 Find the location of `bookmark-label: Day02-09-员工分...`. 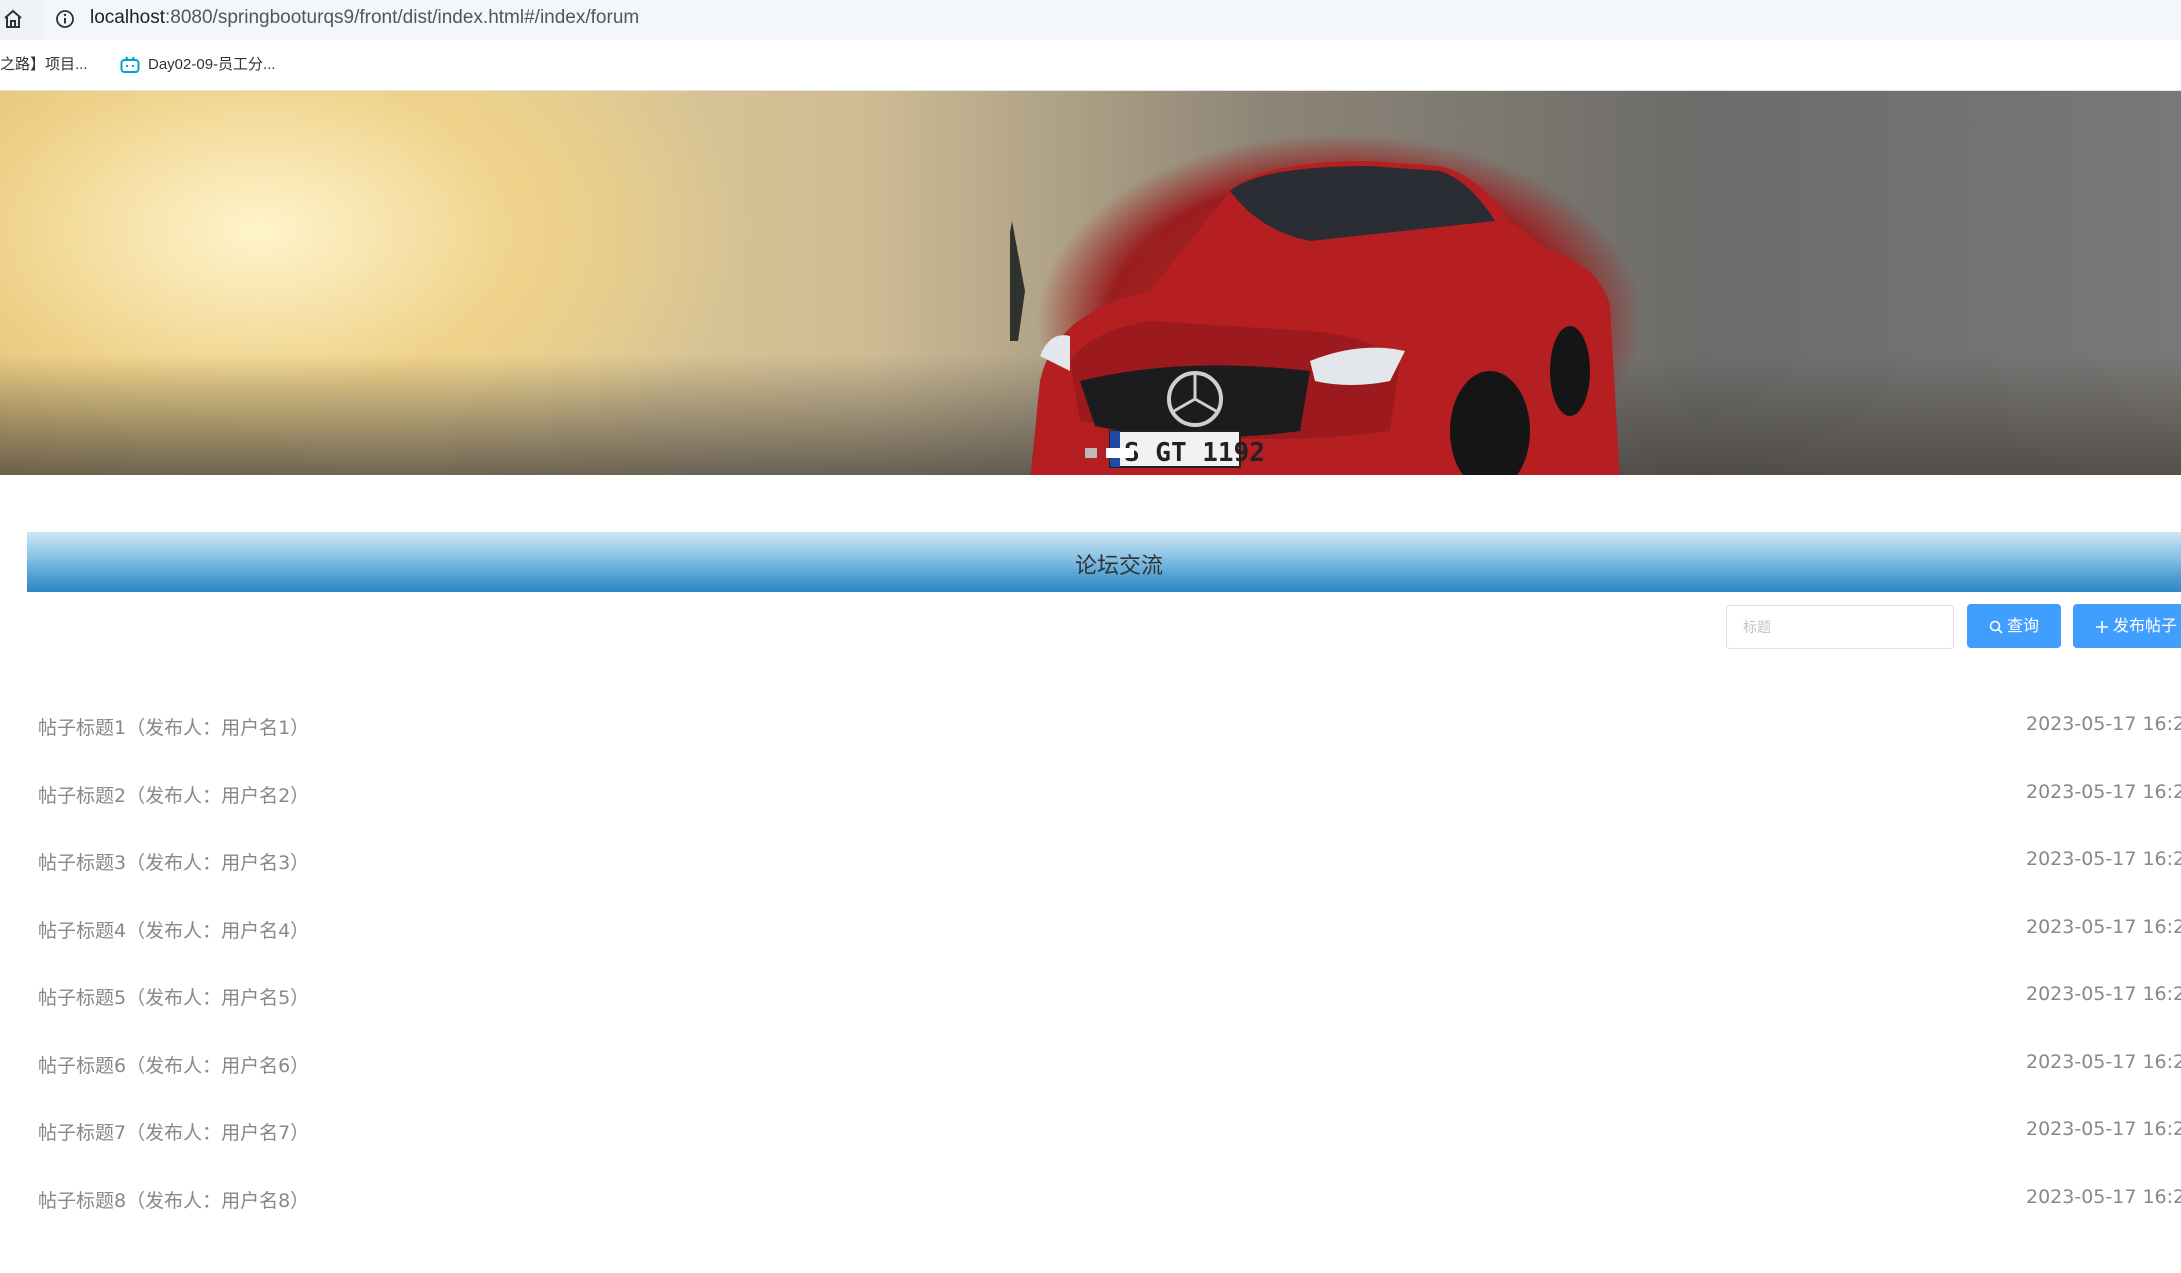

bookmark-label: Day02-09-员工分... is located at coordinates (212, 64).